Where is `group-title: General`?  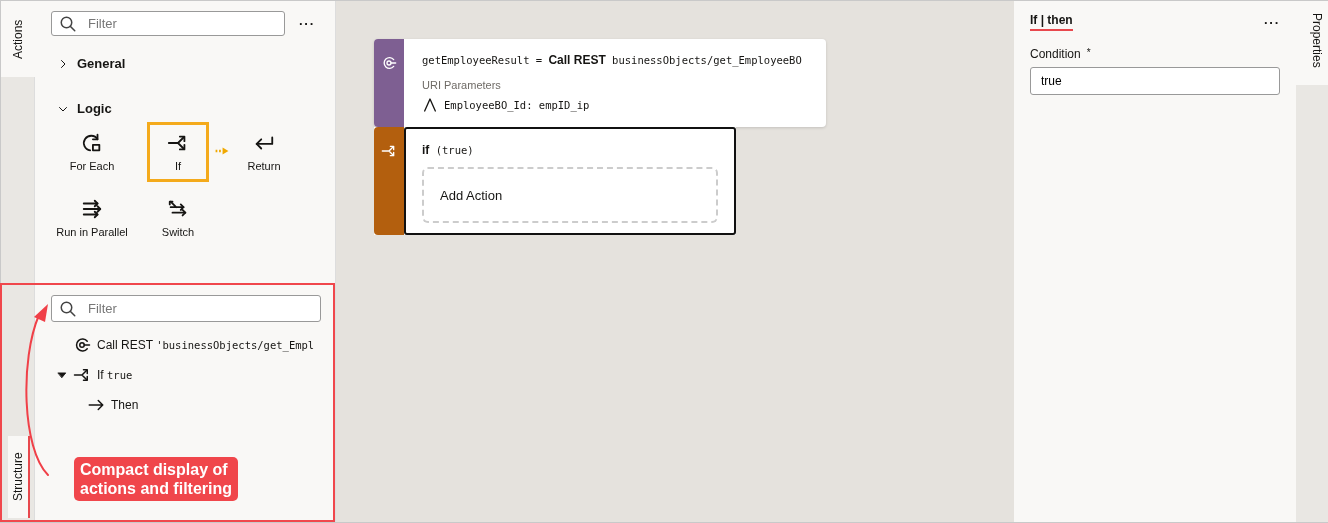
group-title: General is located at coordinates (101, 63).